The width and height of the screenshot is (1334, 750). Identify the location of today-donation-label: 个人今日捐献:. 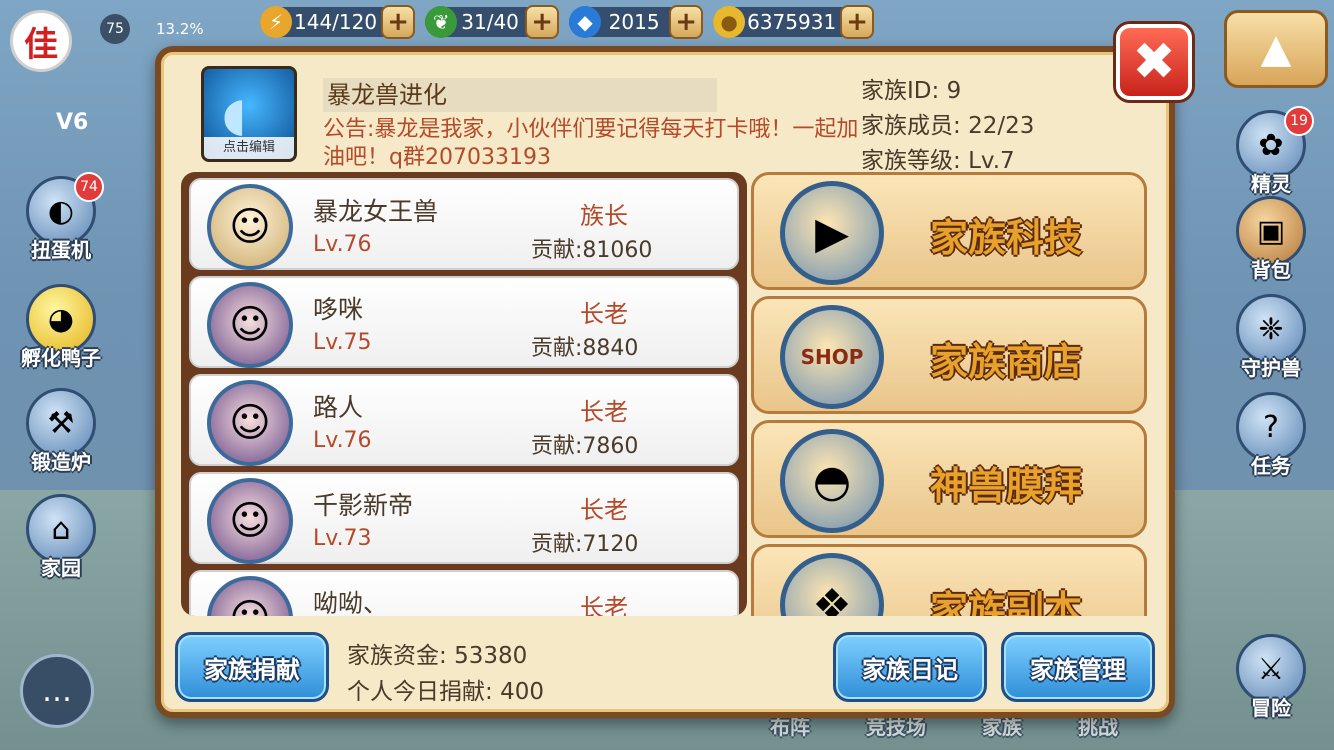
(420, 692).